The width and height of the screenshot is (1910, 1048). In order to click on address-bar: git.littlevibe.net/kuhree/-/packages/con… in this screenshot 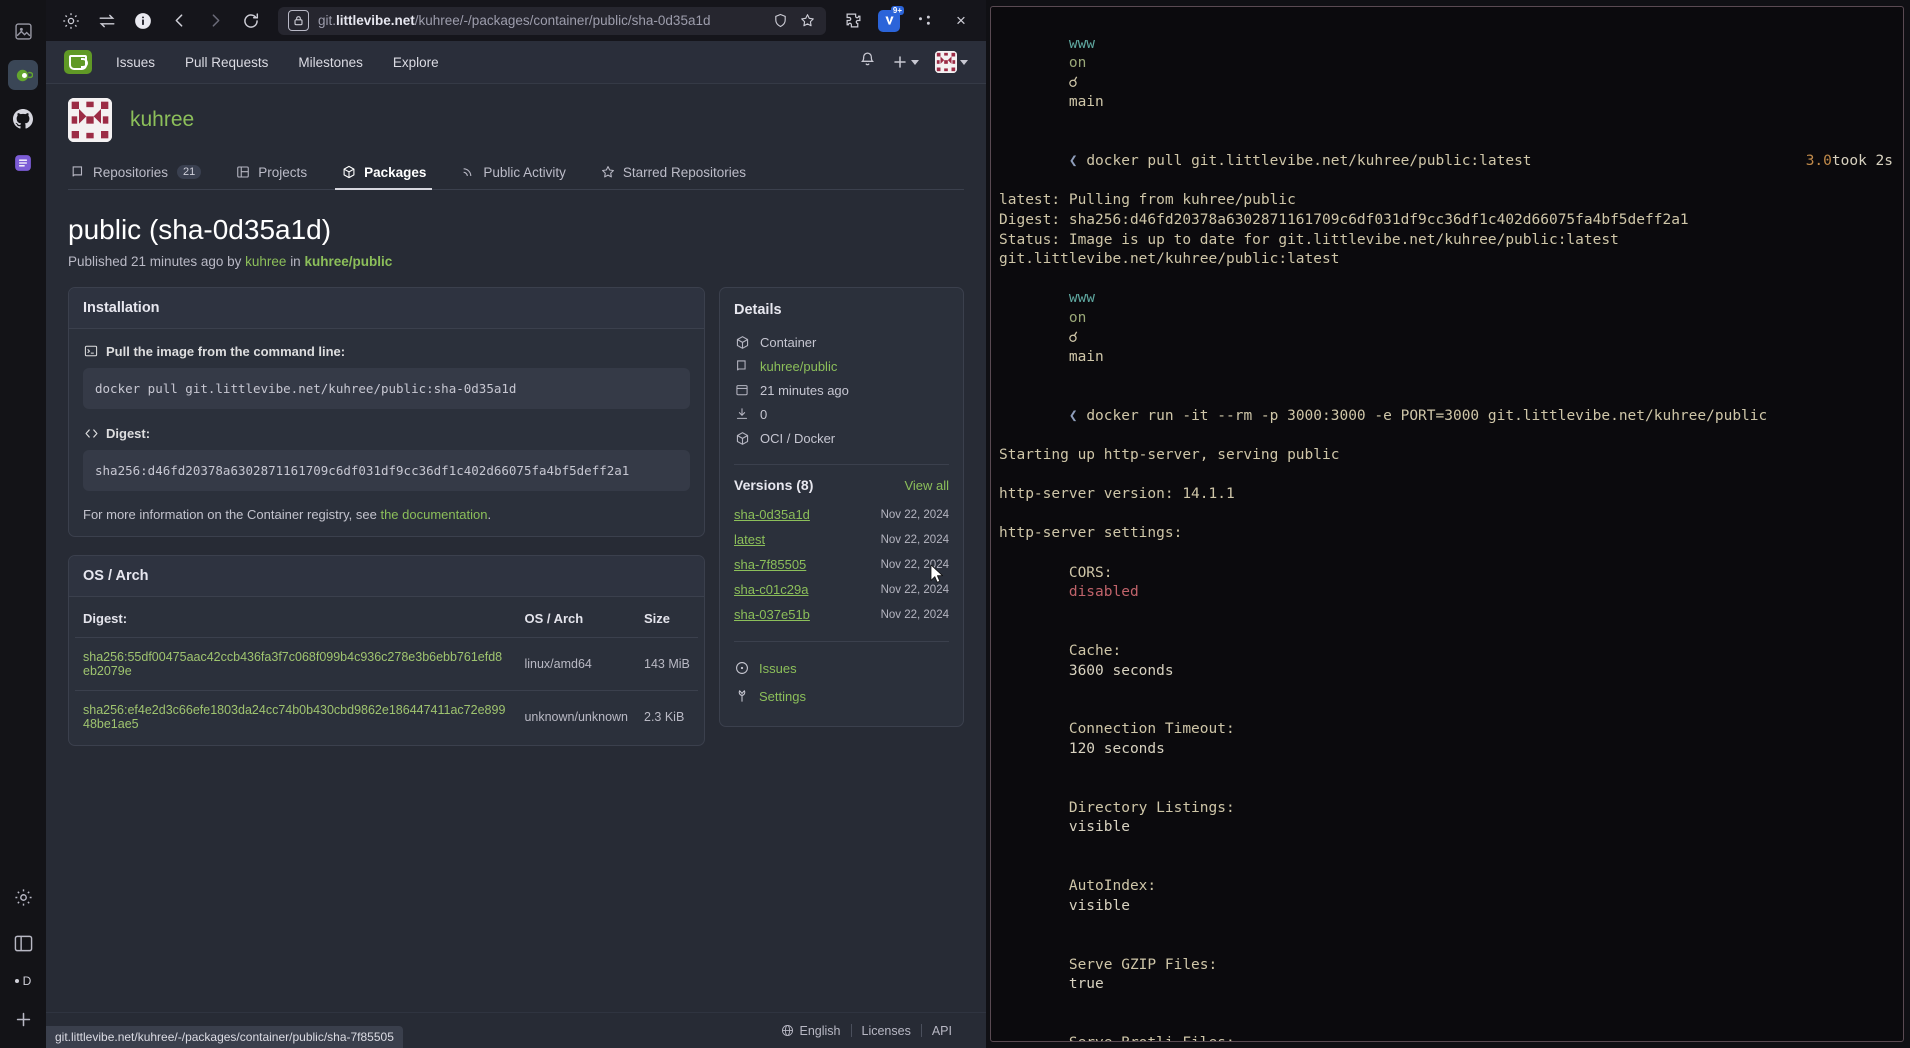, I will do `click(552, 20)`.